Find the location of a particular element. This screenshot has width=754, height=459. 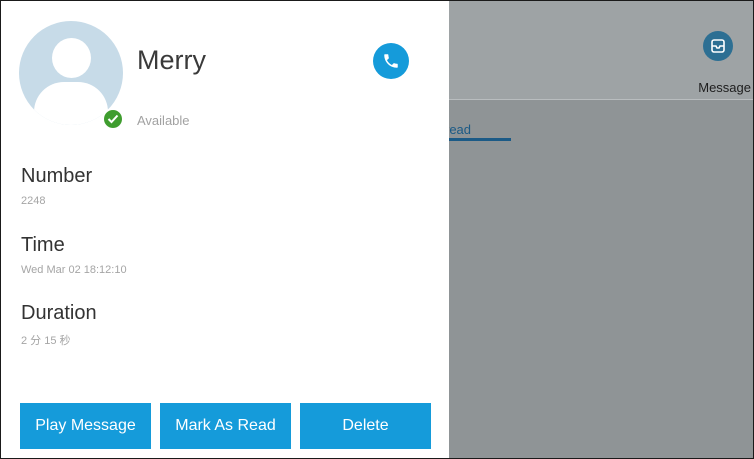

time-label: Time is located at coordinates (43, 245).